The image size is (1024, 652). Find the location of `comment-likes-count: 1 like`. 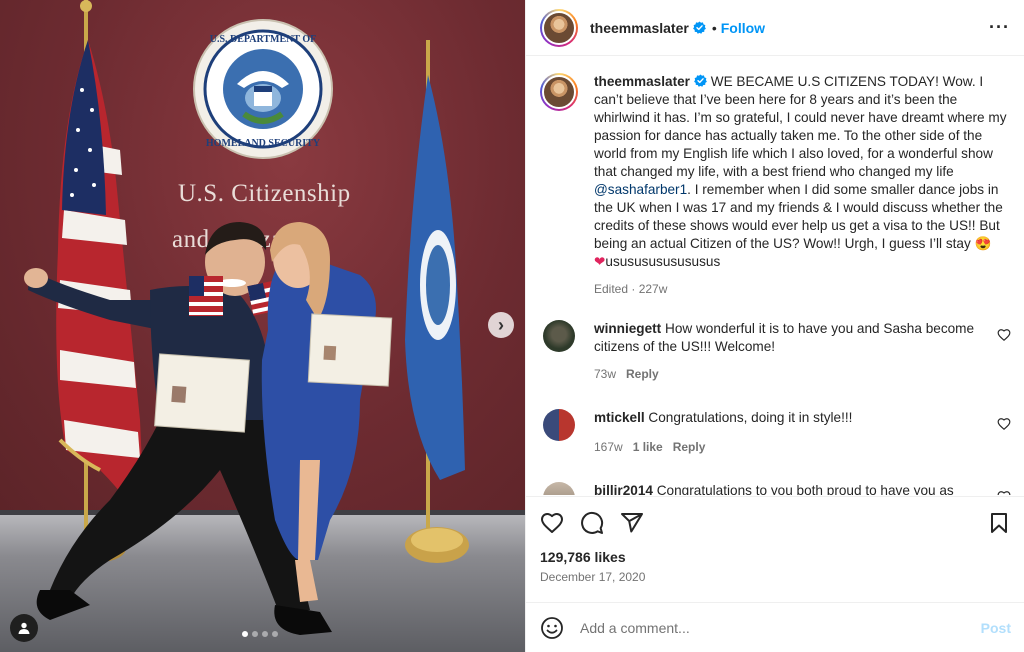

comment-likes-count: 1 like is located at coordinates (648, 447).